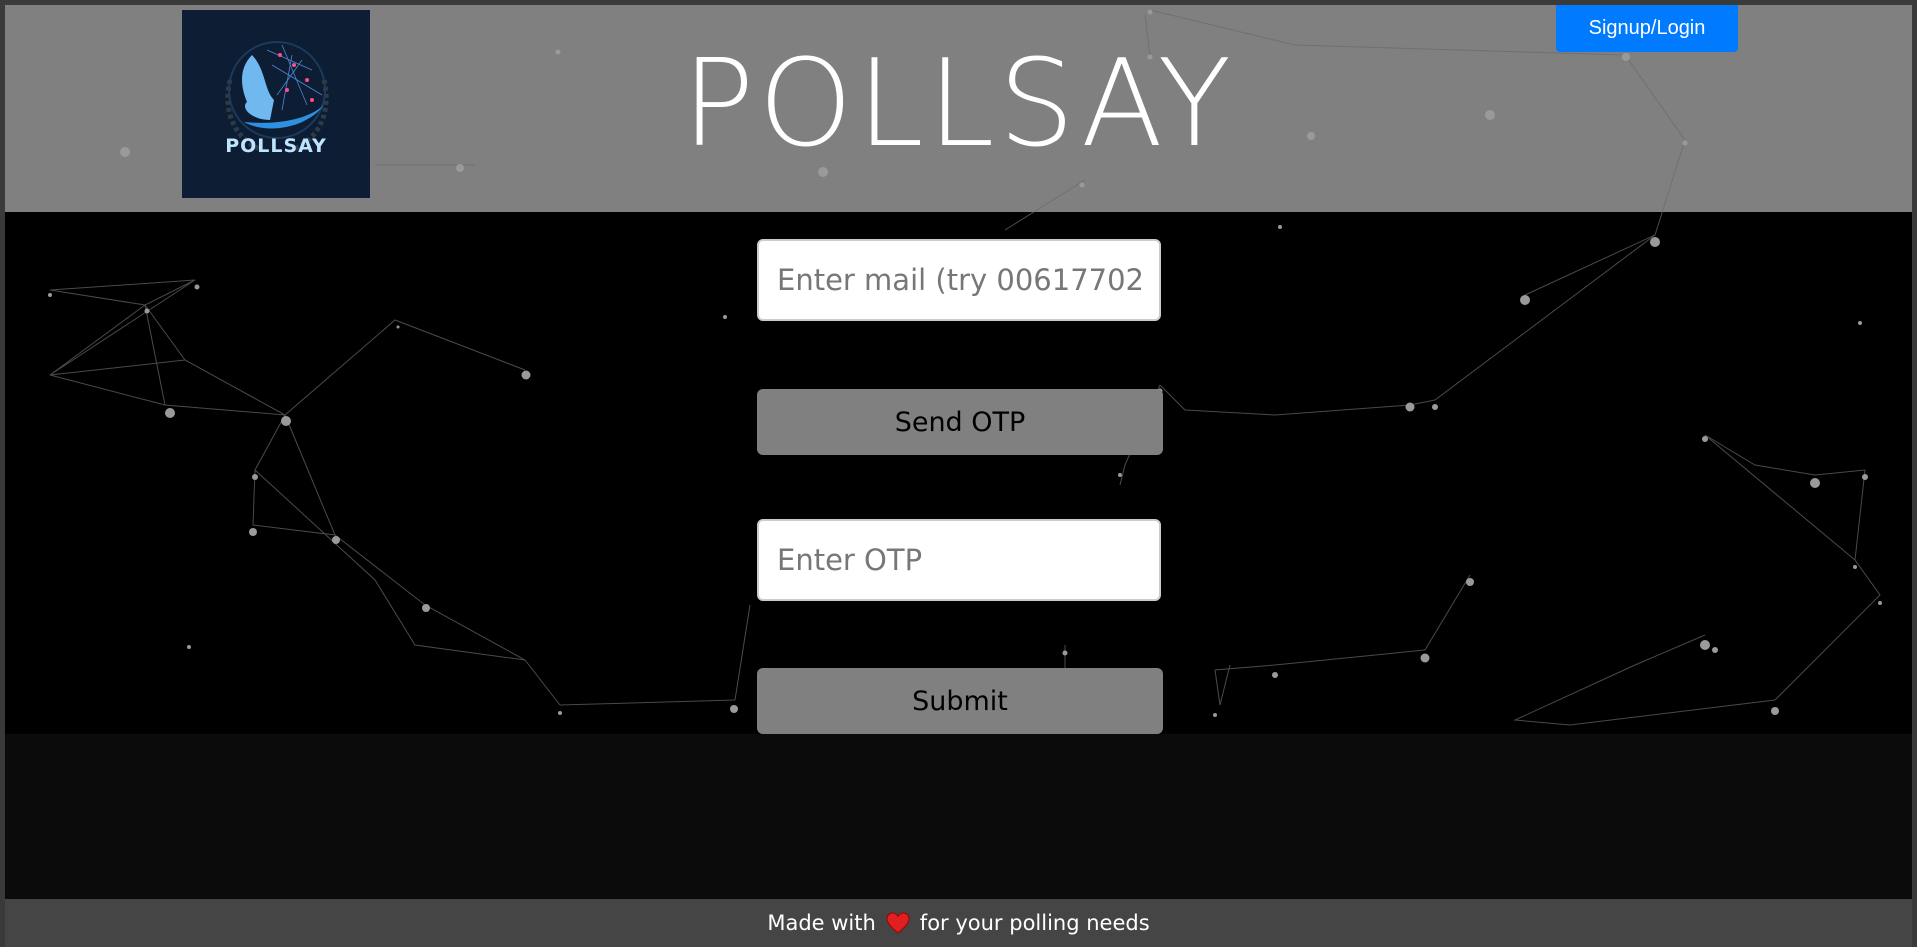 This screenshot has width=1917, height=947. Describe the element at coordinates (960, 701) in the screenshot. I see `submit-button: Submit` at that location.